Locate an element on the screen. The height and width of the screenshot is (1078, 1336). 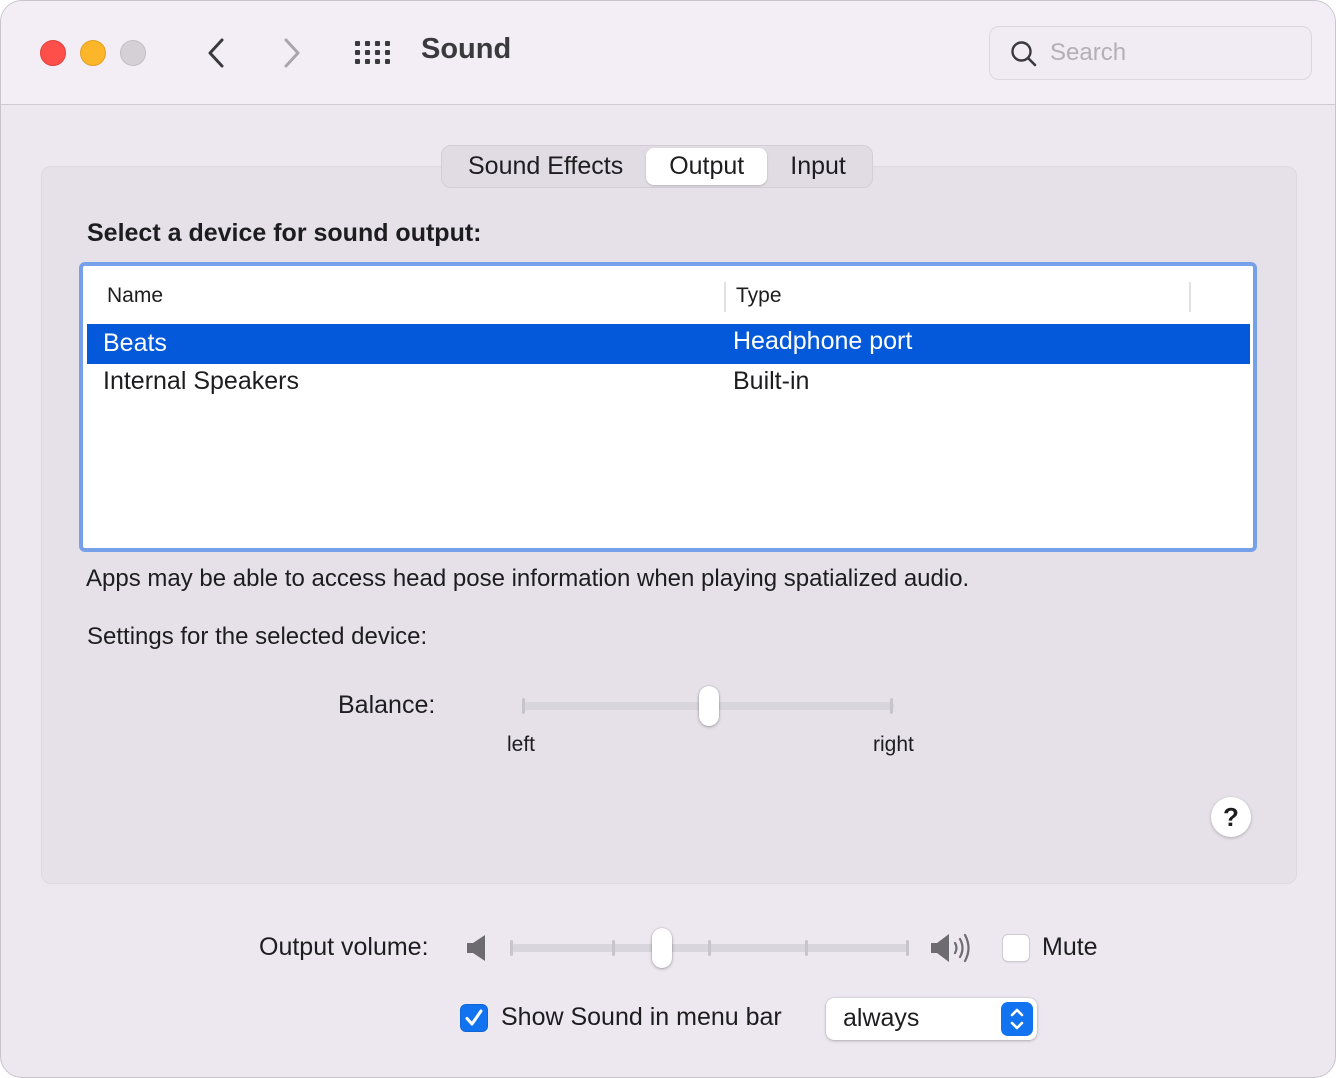
tab-sound-effects: Sound Effects is located at coordinates (545, 166).